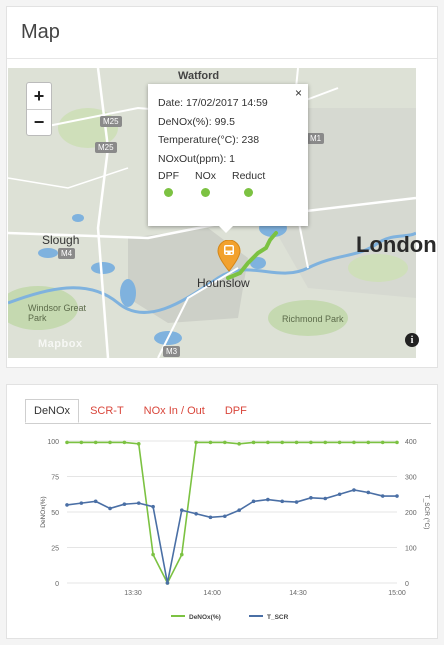 The image size is (444, 645). What do you see at coordinates (52, 411) in the screenshot?
I see `tab-denox: DeNOx` at bounding box center [52, 411].